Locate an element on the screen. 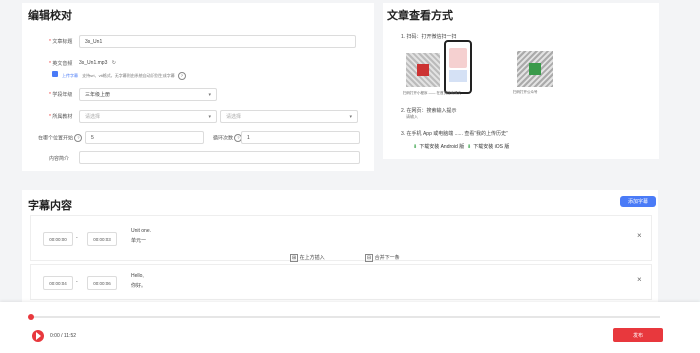 This screenshot has height=353, width=700. progress-handle is located at coordinates (31, 317).